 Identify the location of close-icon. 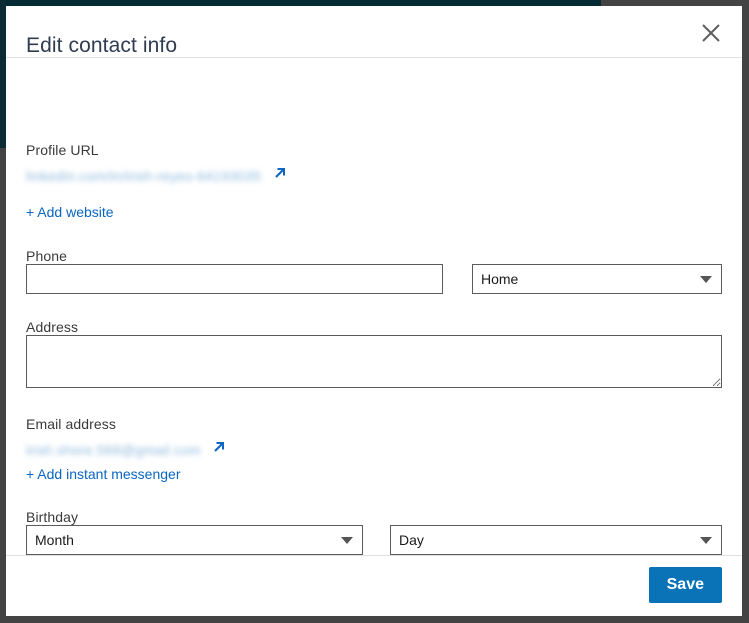
(711, 33).